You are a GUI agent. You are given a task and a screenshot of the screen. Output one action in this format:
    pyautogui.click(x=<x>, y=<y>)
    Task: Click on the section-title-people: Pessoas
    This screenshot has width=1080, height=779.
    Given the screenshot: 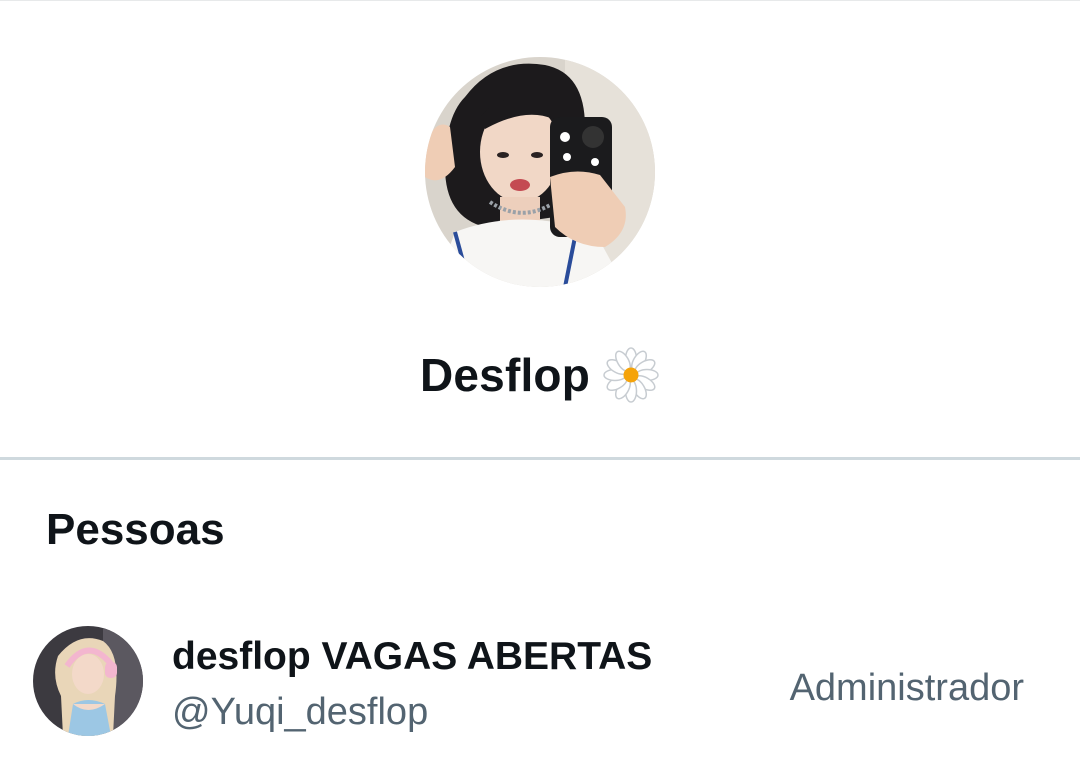 What is the action you would take?
    pyautogui.click(x=135, y=529)
    